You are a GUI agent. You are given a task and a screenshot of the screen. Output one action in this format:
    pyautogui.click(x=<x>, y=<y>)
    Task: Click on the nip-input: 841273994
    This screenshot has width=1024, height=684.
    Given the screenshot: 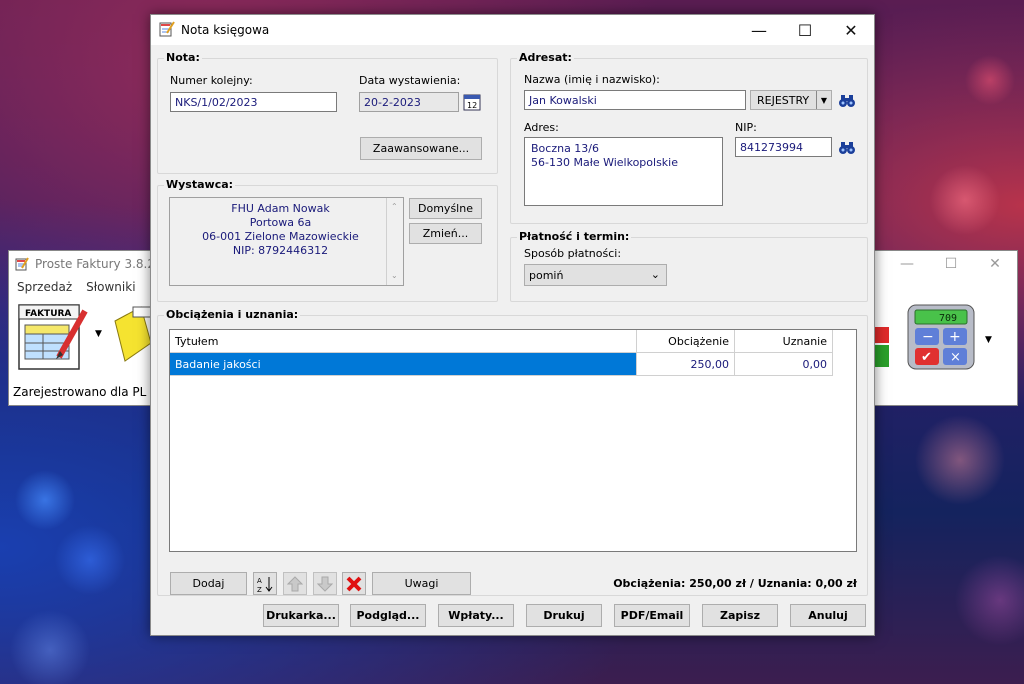 What is the action you would take?
    pyautogui.click(x=783, y=147)
    